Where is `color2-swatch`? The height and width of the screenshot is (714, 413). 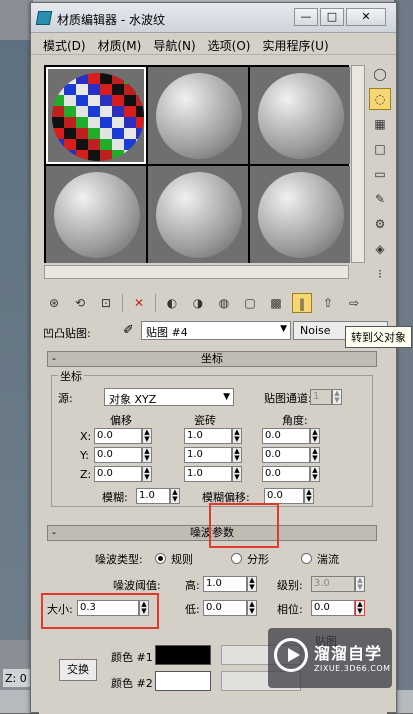
color2-swatch is located at coordinates (183, 681).